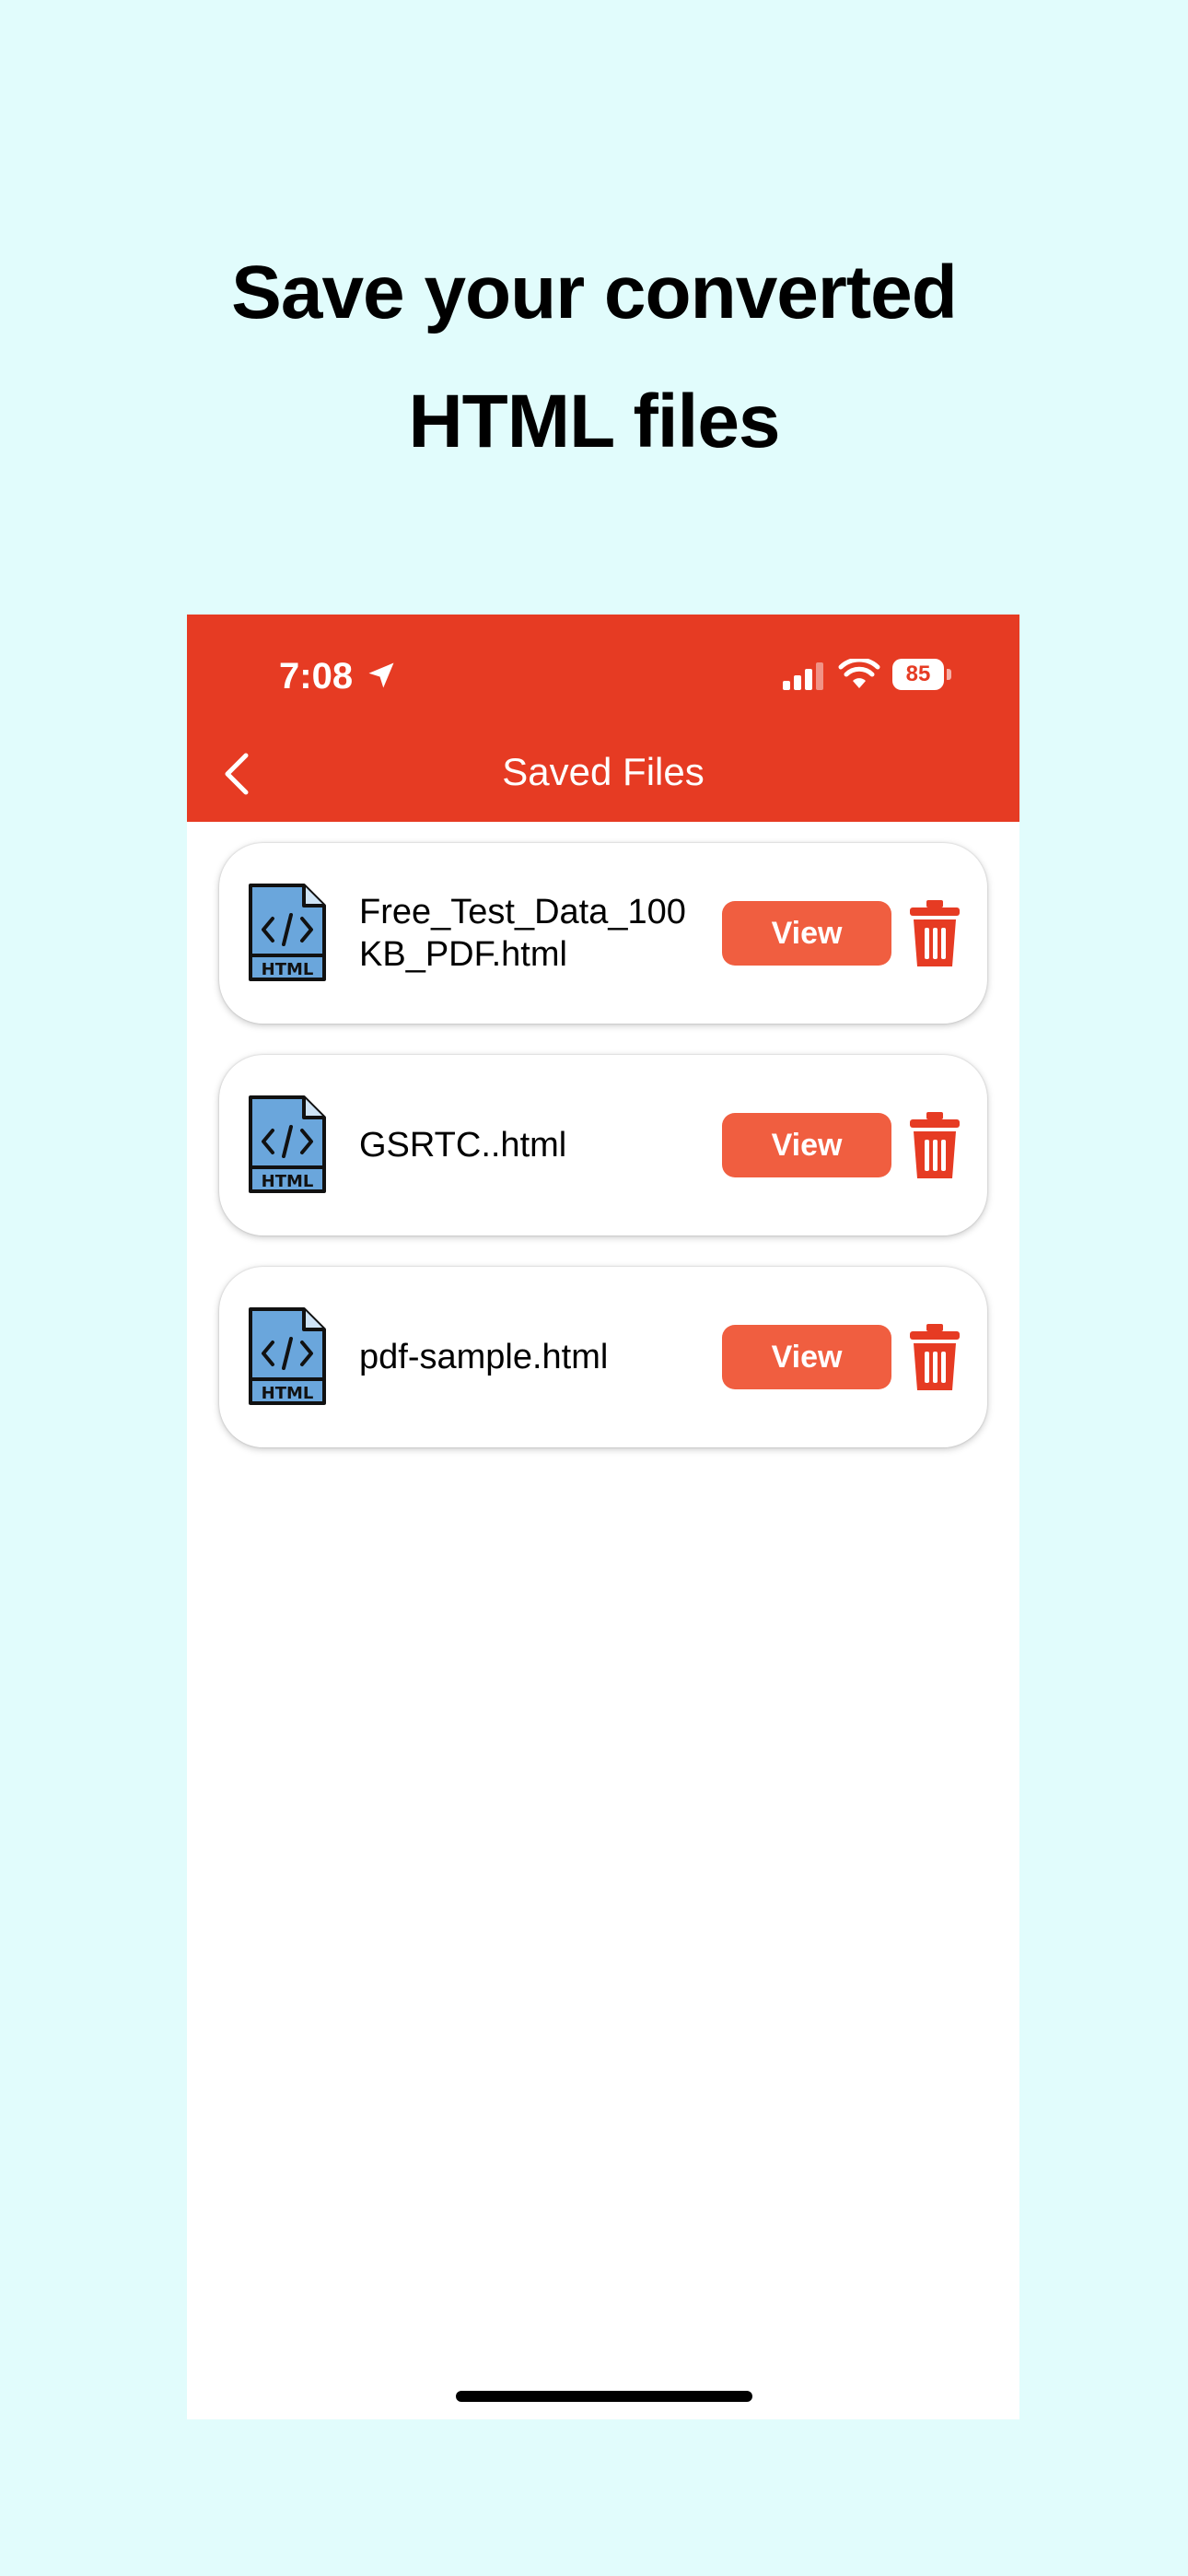 This screenshot has height=2576, width=1188. I want to click on file-card: HTML GSRTC..html View, so click(603, 1145).